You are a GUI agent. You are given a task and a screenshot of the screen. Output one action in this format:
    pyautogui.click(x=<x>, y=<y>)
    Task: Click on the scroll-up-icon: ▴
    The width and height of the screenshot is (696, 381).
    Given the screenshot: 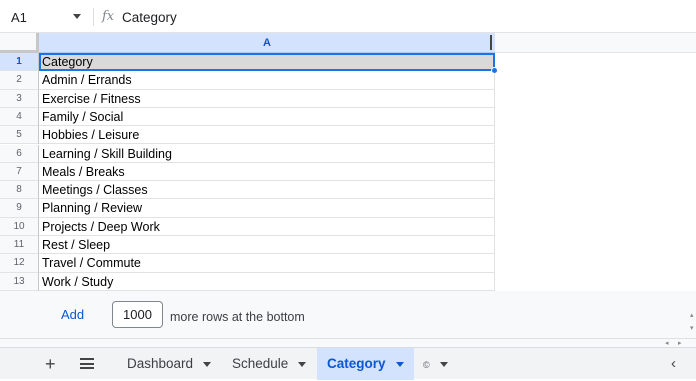 What is the action you would take?
    pyautogui.click(x=692, y=315)
    